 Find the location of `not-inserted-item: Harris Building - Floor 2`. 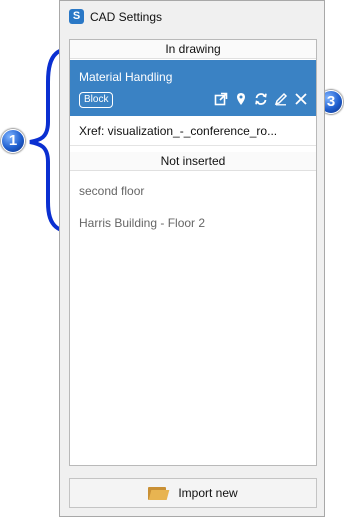

not-inserted-item: Harris Building - Floor 2 is located at coordinates (193, 223).